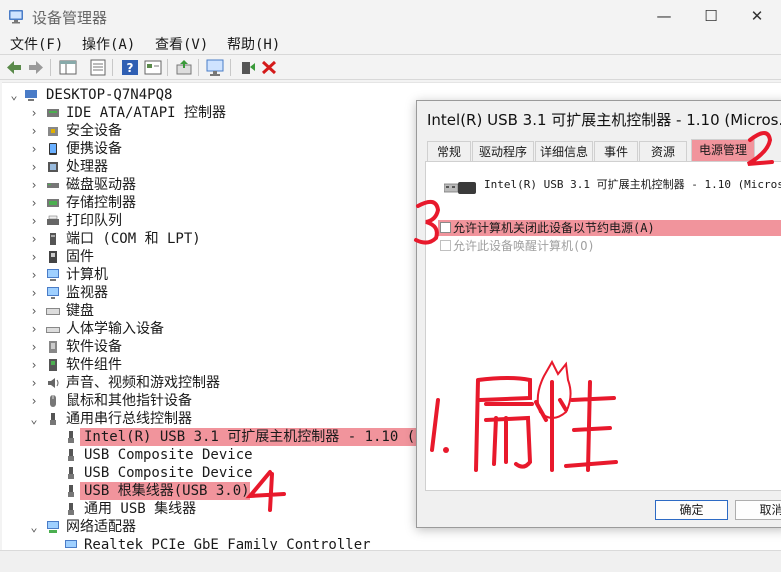 This screenshot has height=572, width=781. What do you see at coordinates (504, 424) in the screenshot?
I see `annotation-1-char-shu` at bounding box center [504, 424].